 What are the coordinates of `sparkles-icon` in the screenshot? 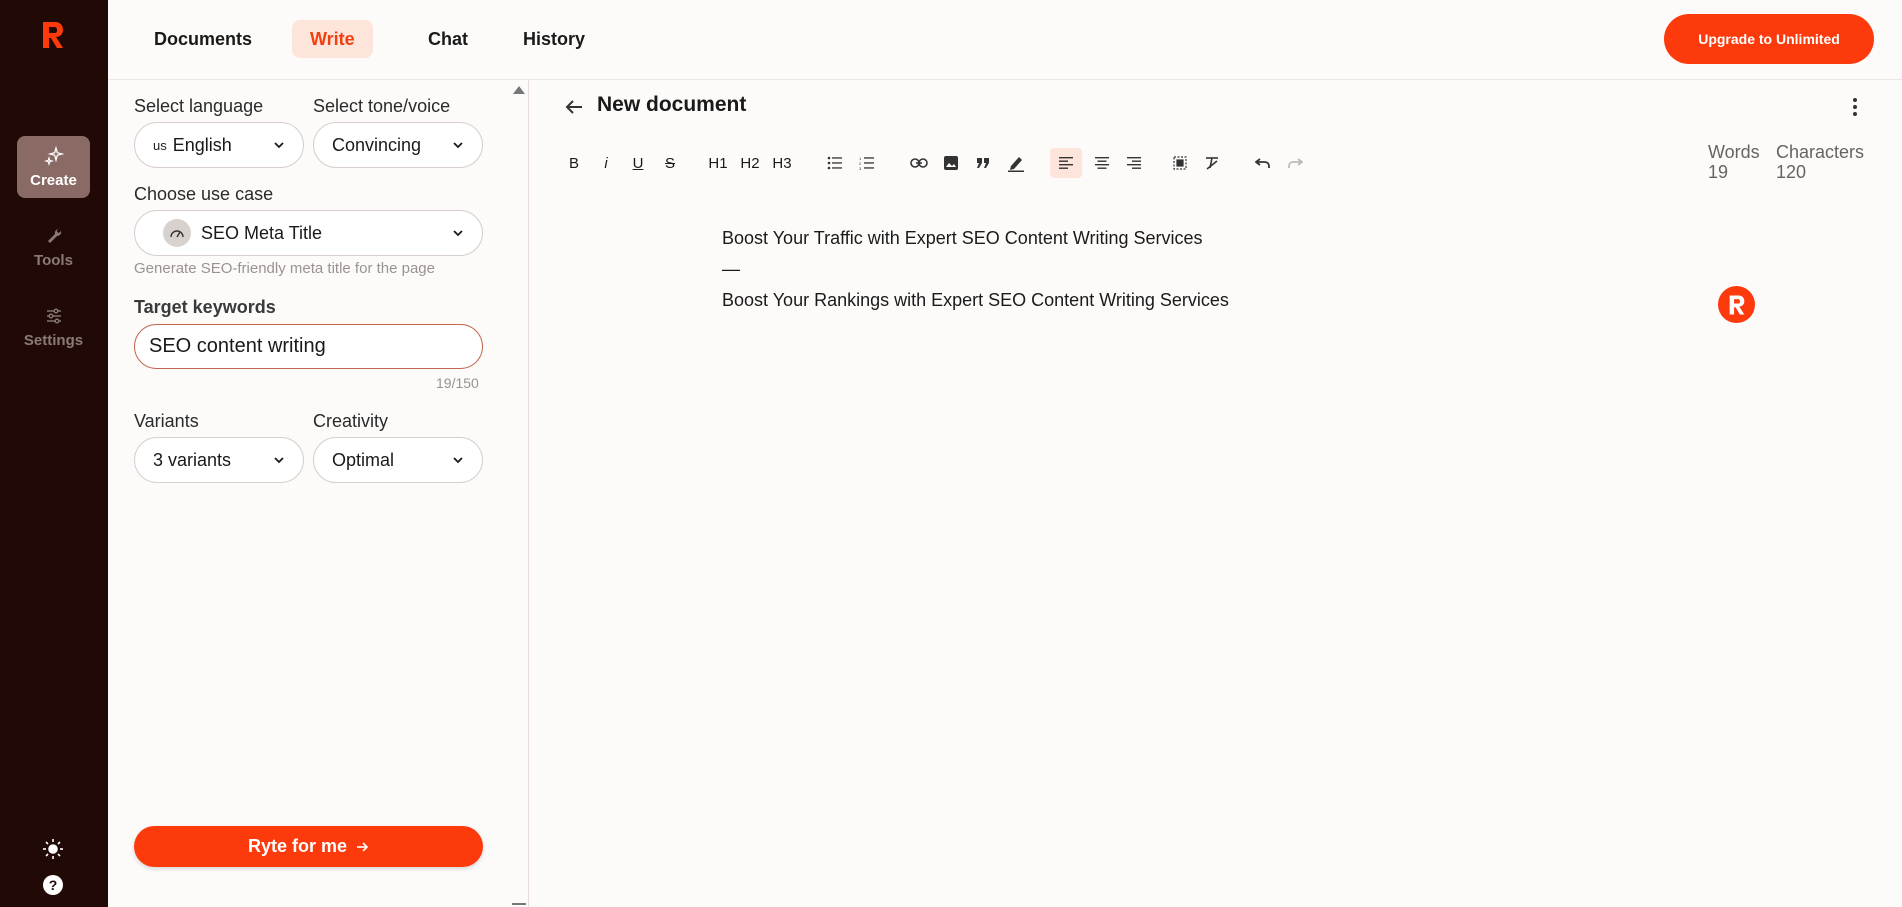 It's located at (53, 155).